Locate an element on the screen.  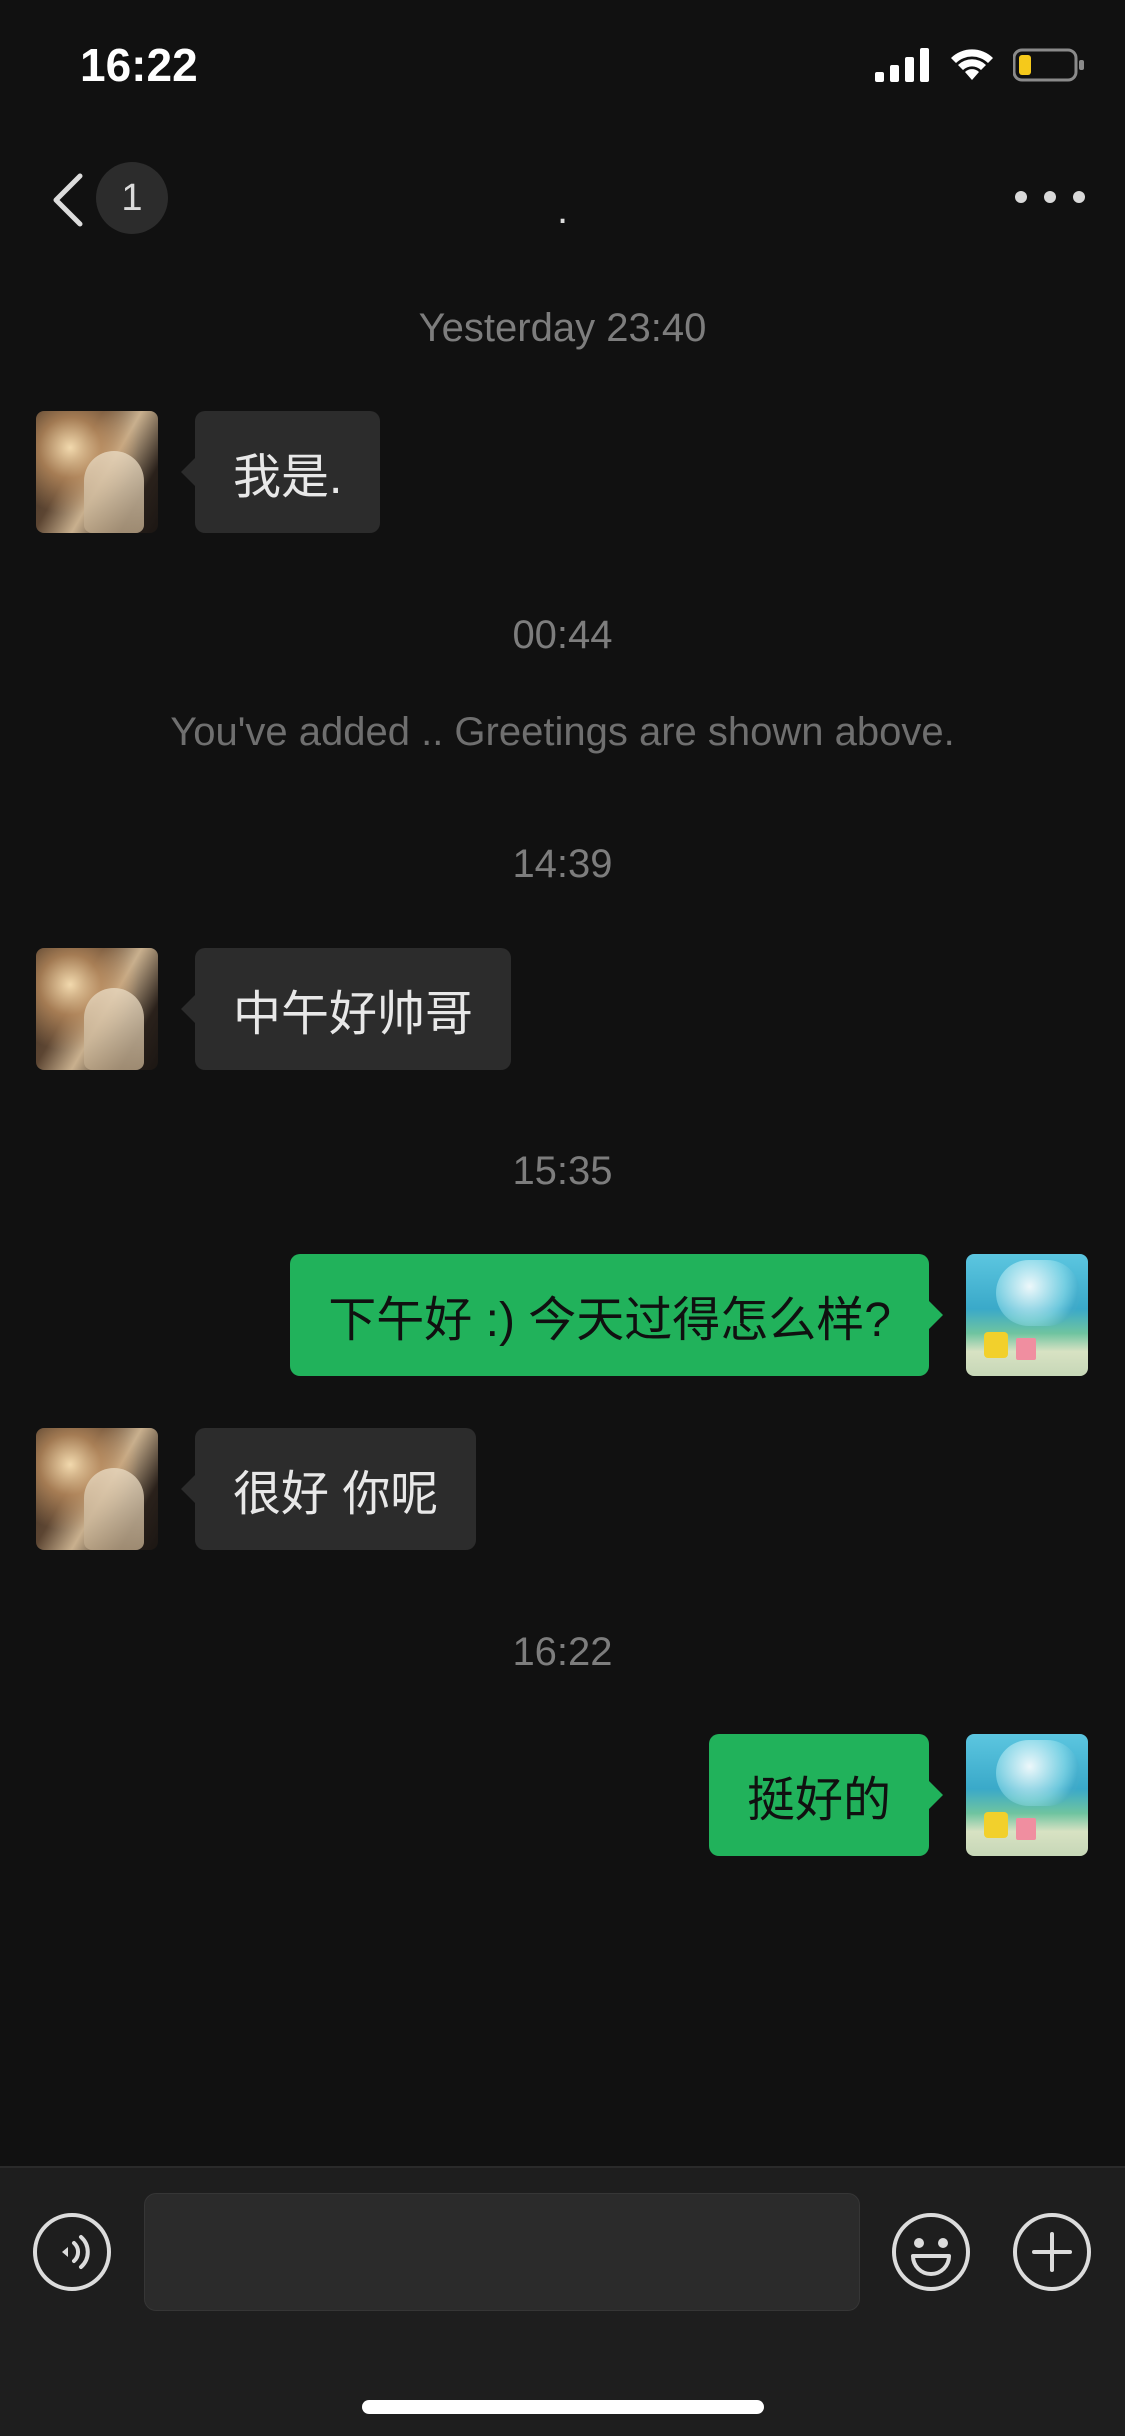
emoji-icon is located at coordinates (931, 2252).